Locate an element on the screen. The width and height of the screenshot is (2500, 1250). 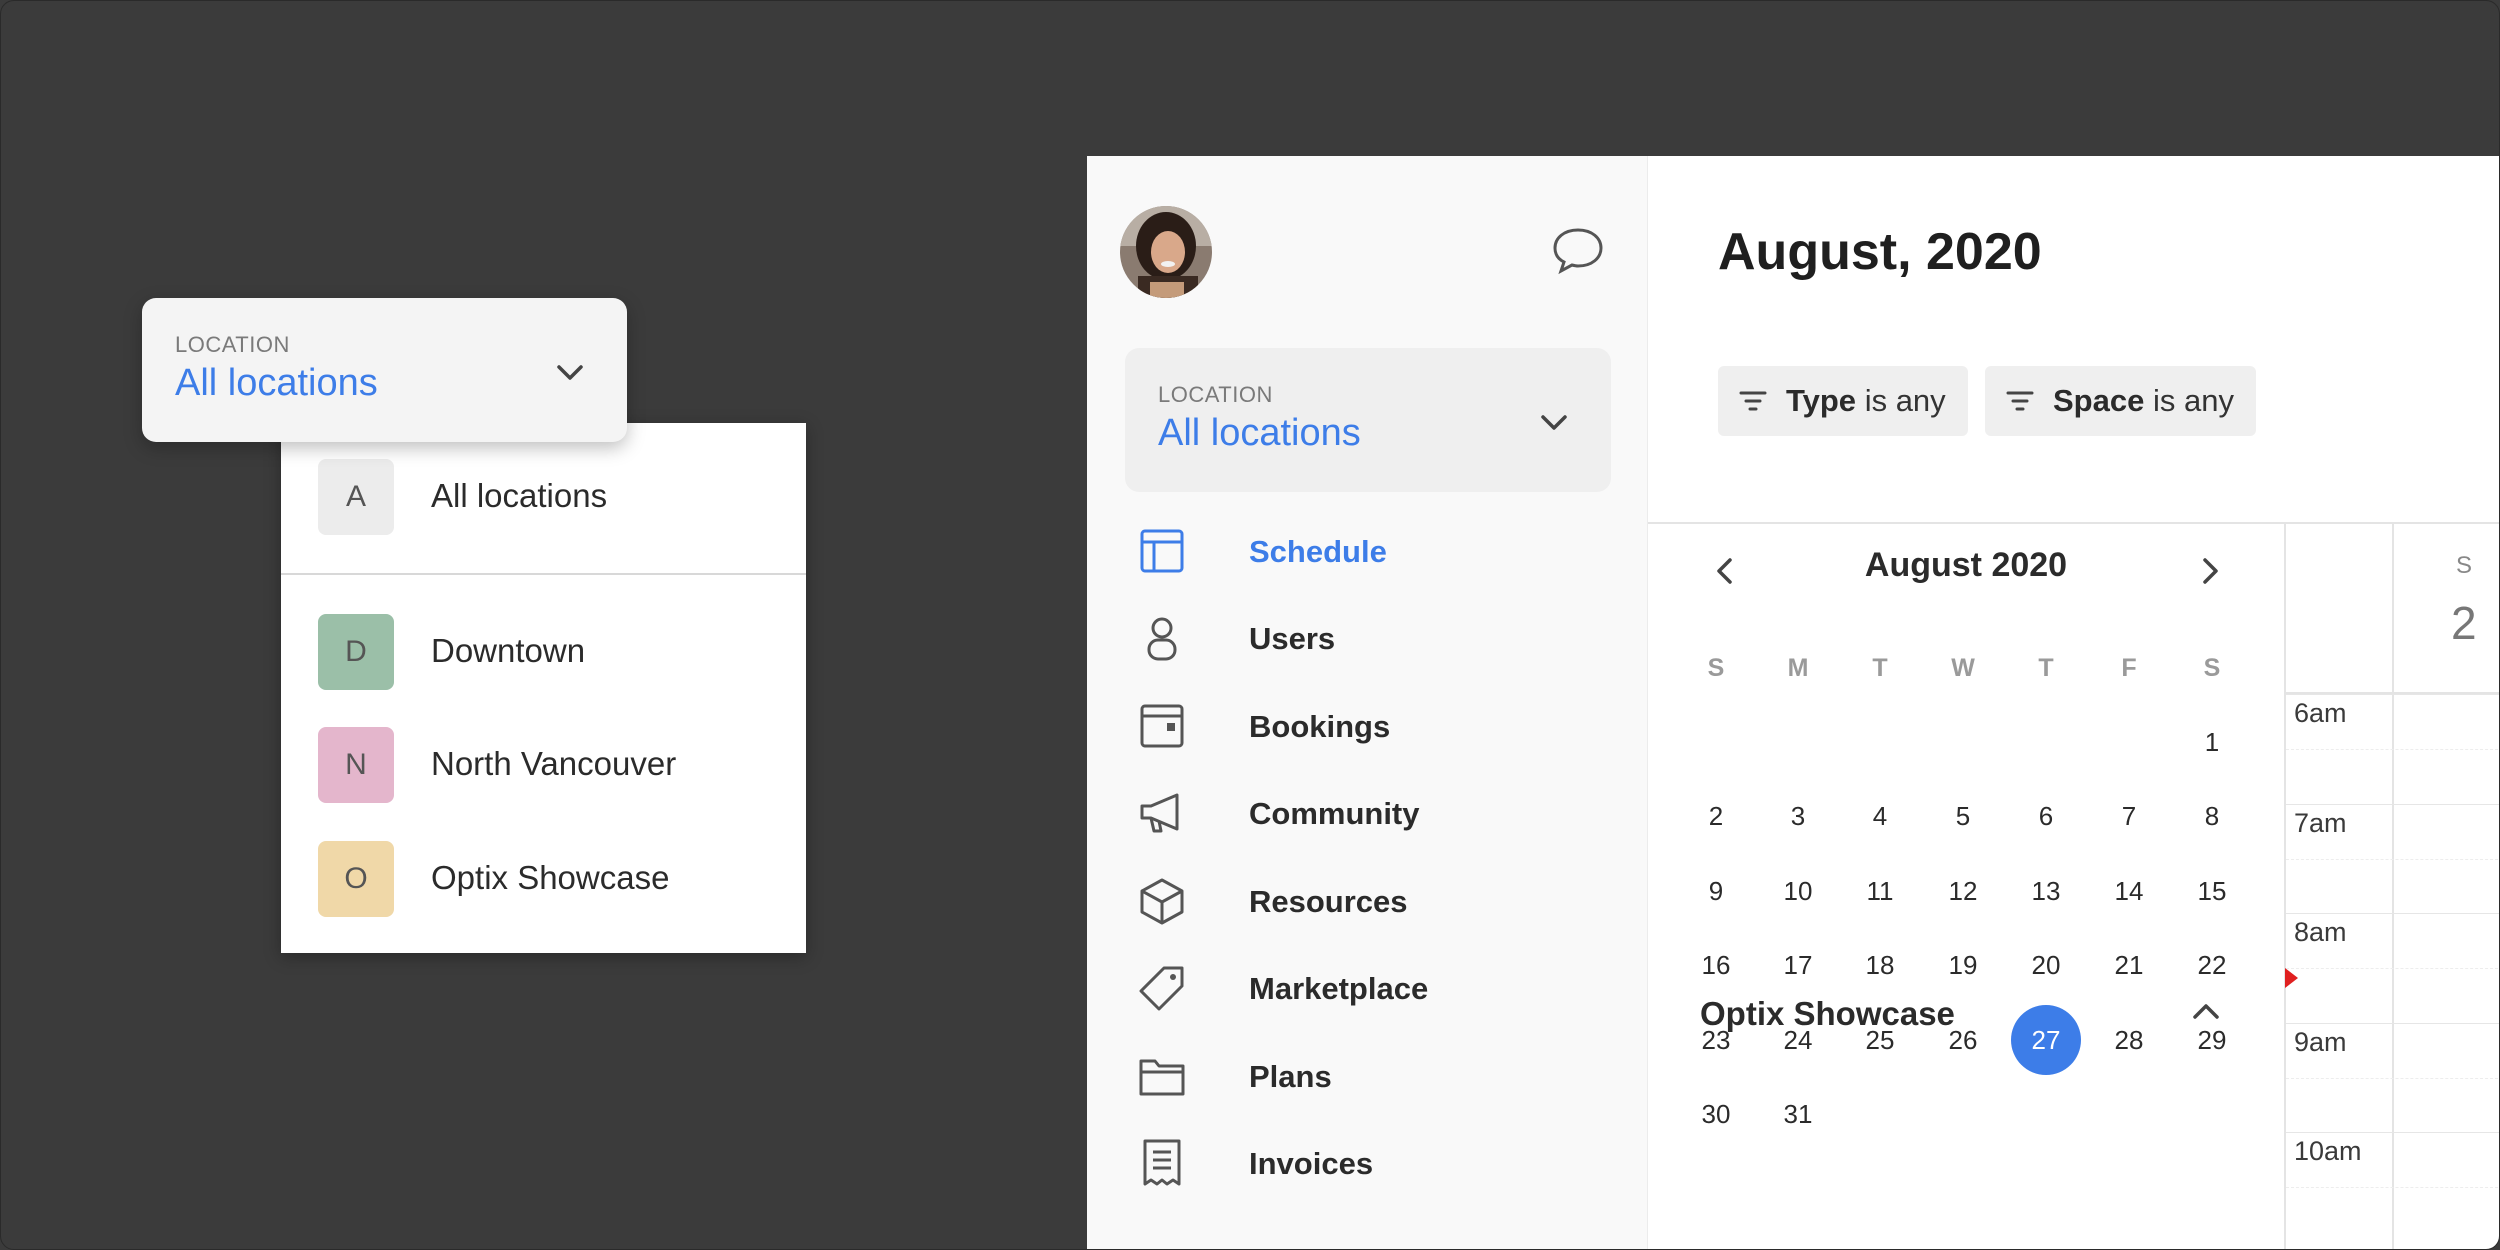
calendar-day: 7 is located at coordinates (2129, 817).